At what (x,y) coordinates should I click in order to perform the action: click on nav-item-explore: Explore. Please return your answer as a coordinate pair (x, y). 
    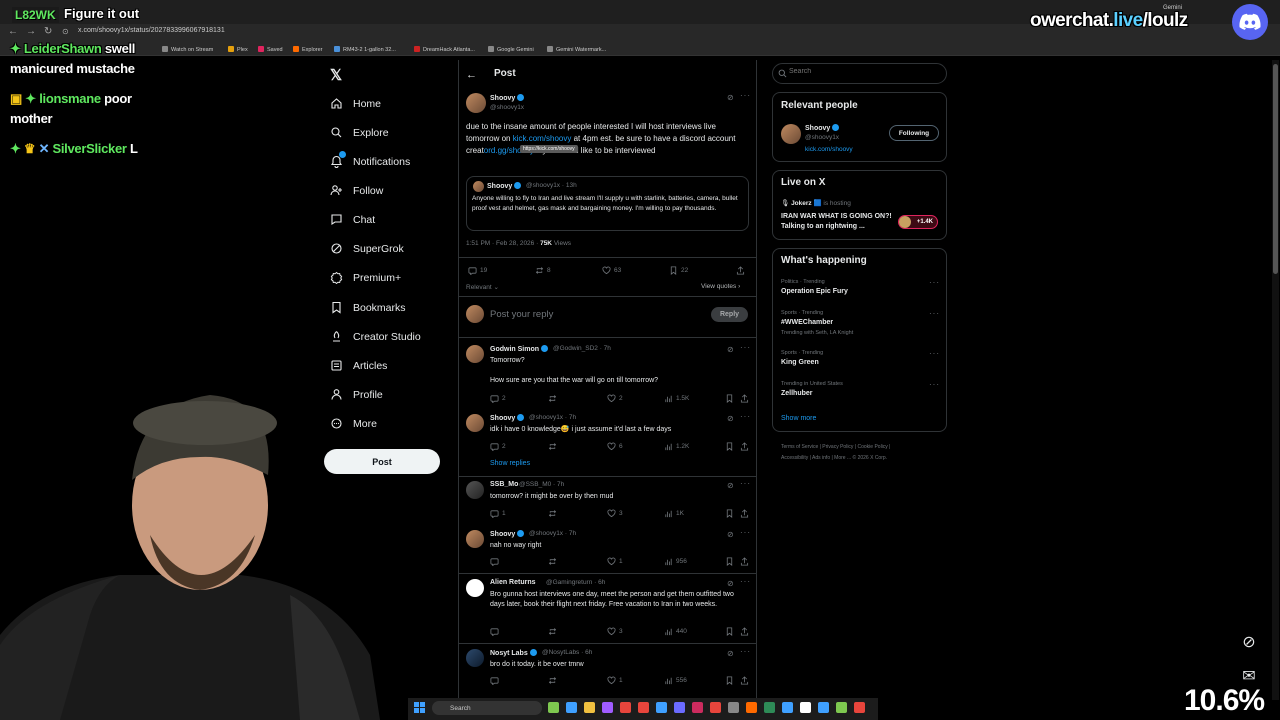
    Looking at the image, I should click on (359, 132).